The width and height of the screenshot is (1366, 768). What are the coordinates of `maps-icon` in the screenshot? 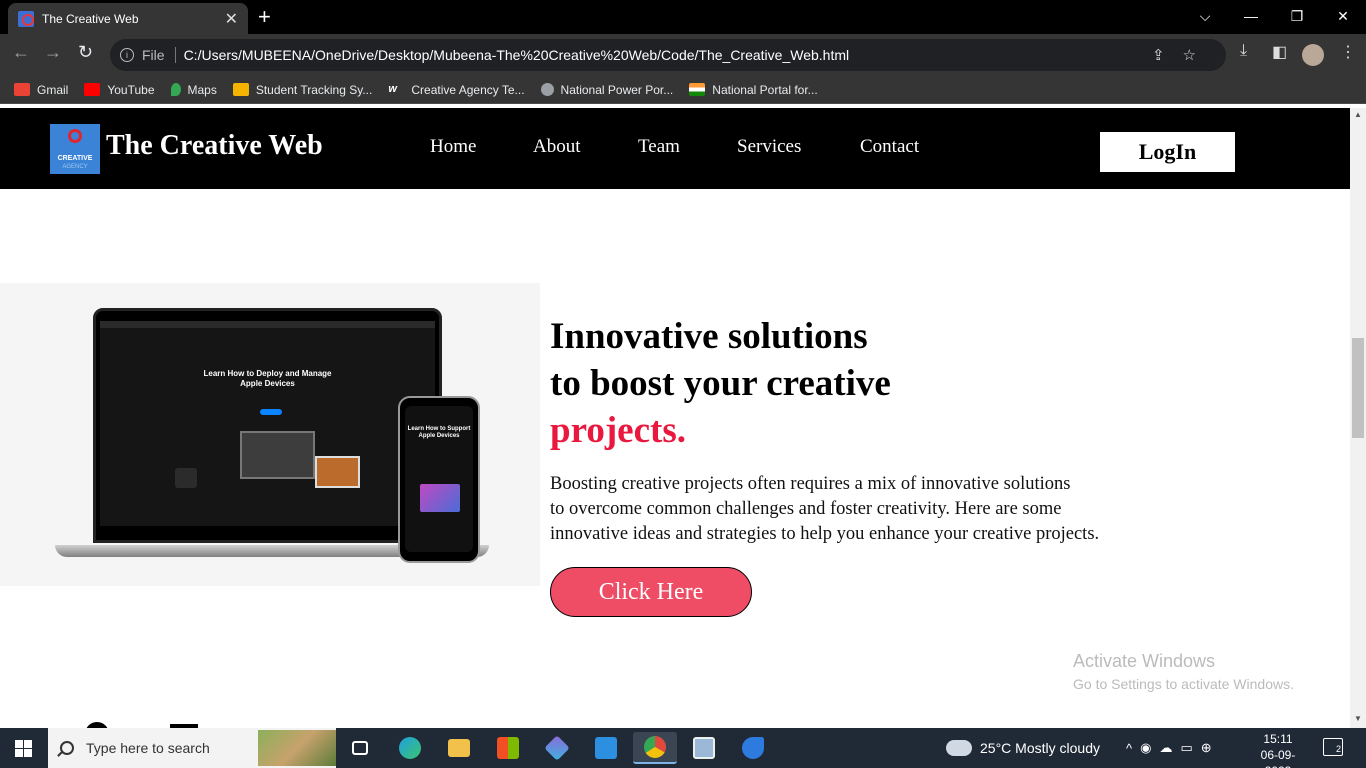 It's located at (175, 89).